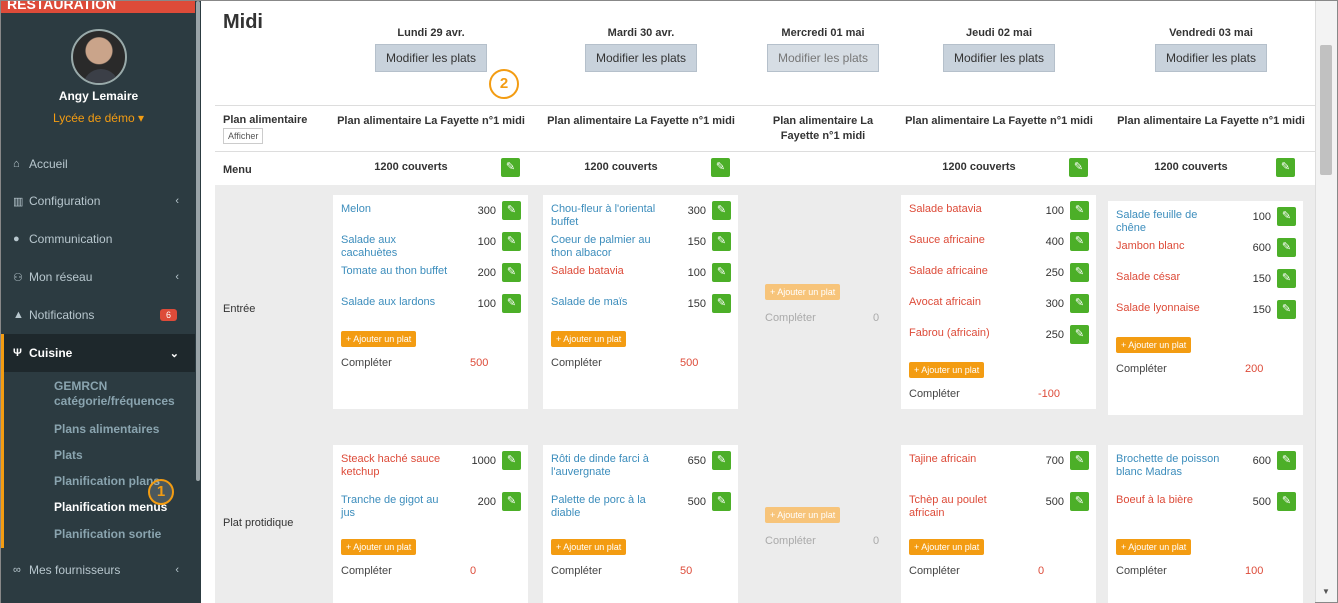 The image size is (1338, 603). Describe the element at coordinates (964, 333) in the screenshot. I see `dish-link: Fabrou (africain)` at that location.